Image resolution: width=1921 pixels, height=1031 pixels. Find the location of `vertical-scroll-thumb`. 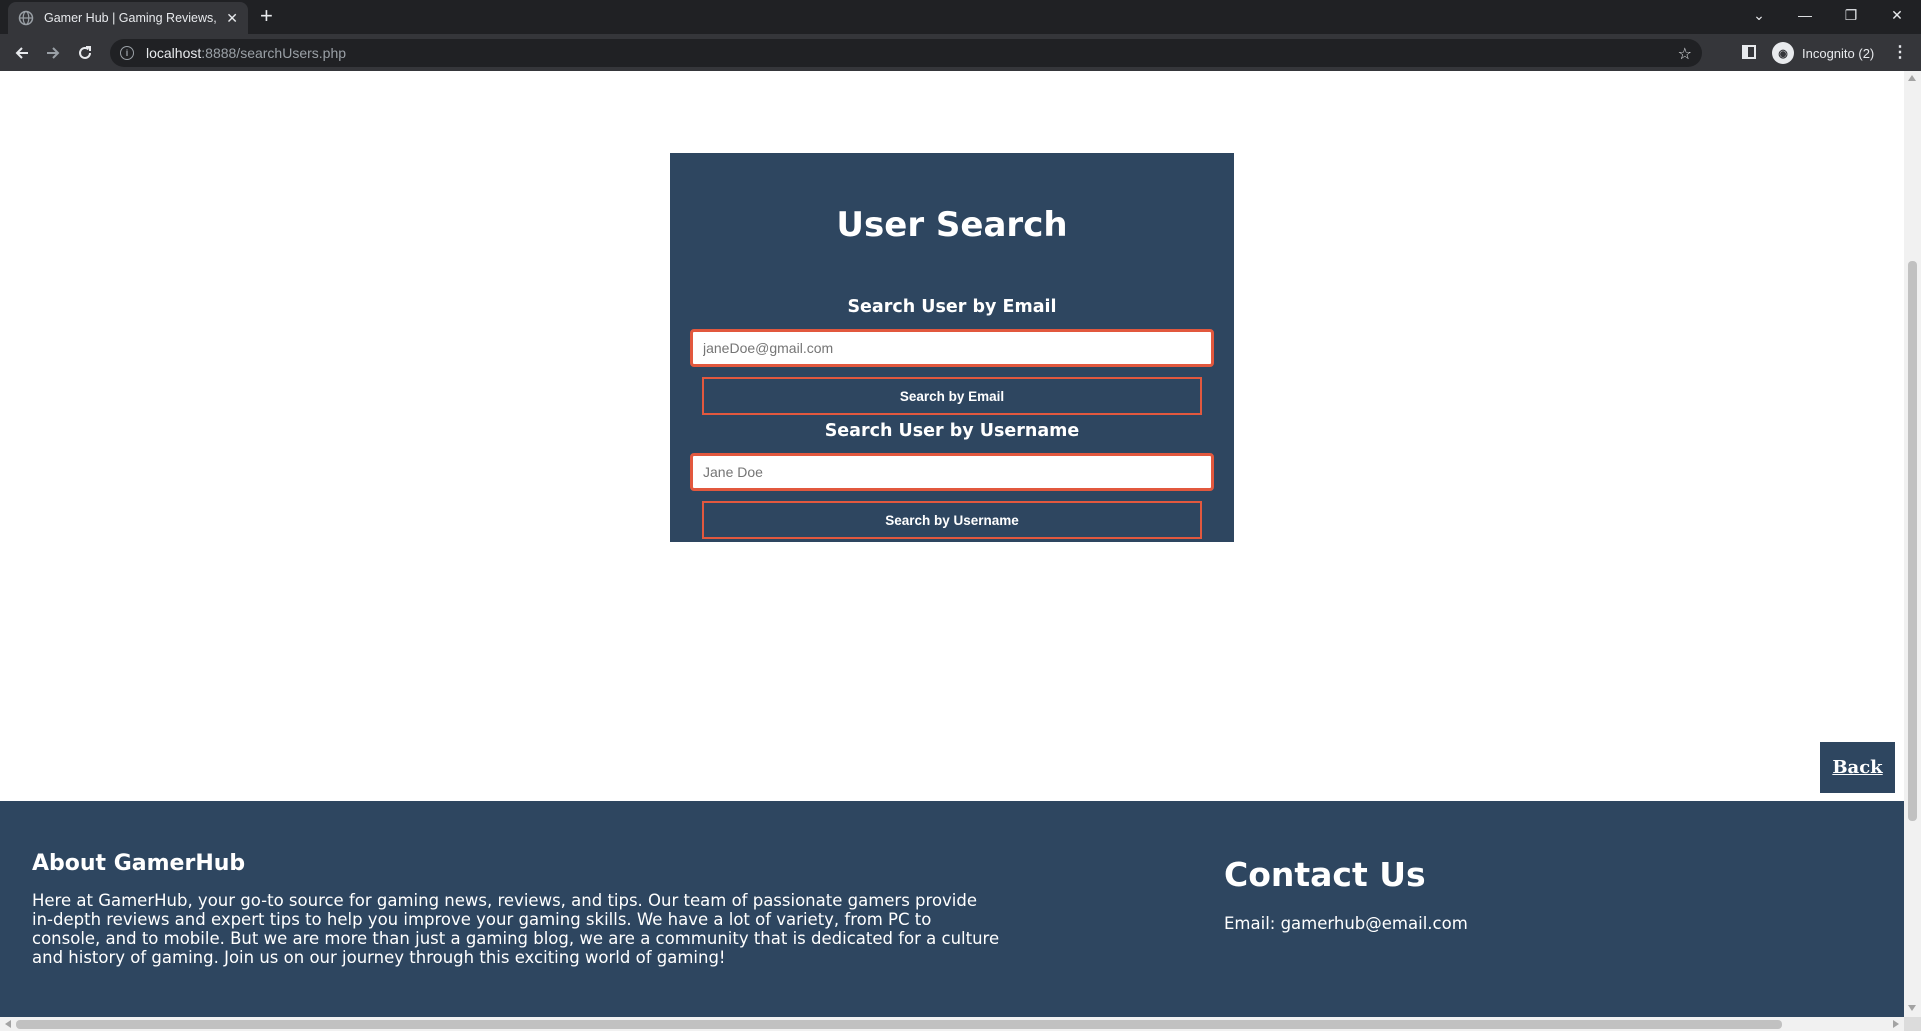

vertical-scroll-thumb is located at coordinates (1912, 541).